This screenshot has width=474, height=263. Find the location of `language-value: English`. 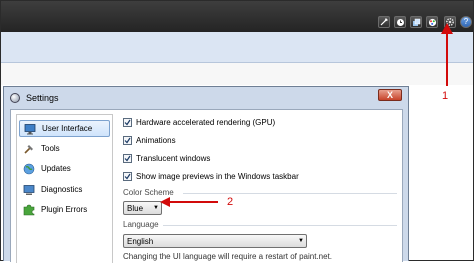

language-value: English is located at coordinates (140, 241).